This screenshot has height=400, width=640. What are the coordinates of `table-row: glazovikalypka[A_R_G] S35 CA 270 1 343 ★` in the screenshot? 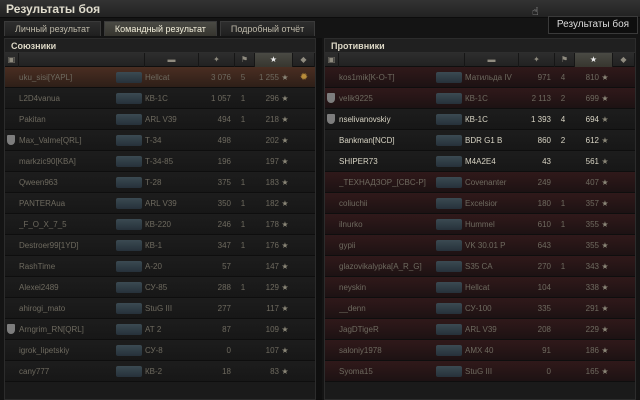 It's located at (480, 266).